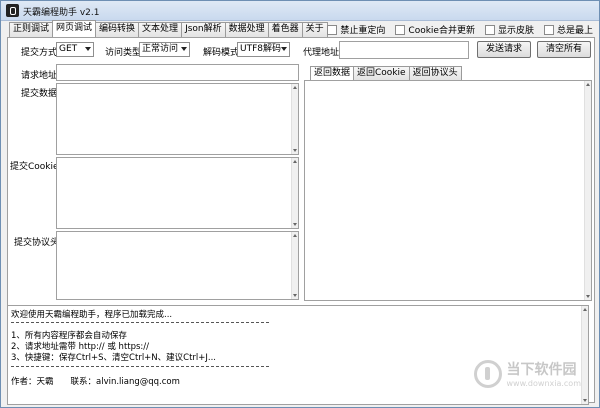 Image resolution: width=600 pixels, height=408 pixels. What do you see at coordinates (74, 28) in the screenshot?
I see `tab-web-debug: 网页调试` at bounding box center [74, 28].